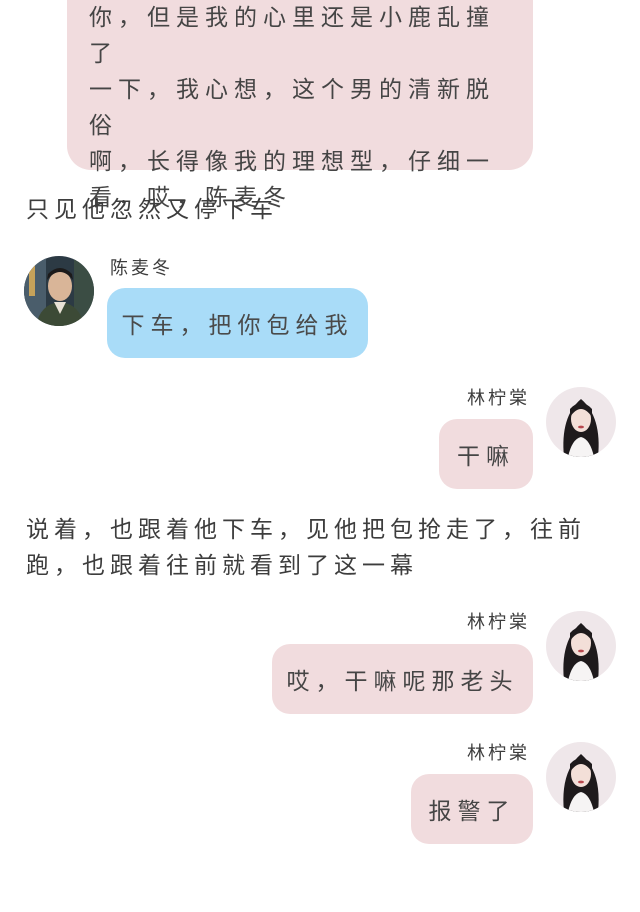 The width and height of the screenshot is (640, 912). Describe the element at coordinates (292, 36) in the screenshot. I see `message-line: 你，但是我的心里还是小鹿乱撞了` at that location.